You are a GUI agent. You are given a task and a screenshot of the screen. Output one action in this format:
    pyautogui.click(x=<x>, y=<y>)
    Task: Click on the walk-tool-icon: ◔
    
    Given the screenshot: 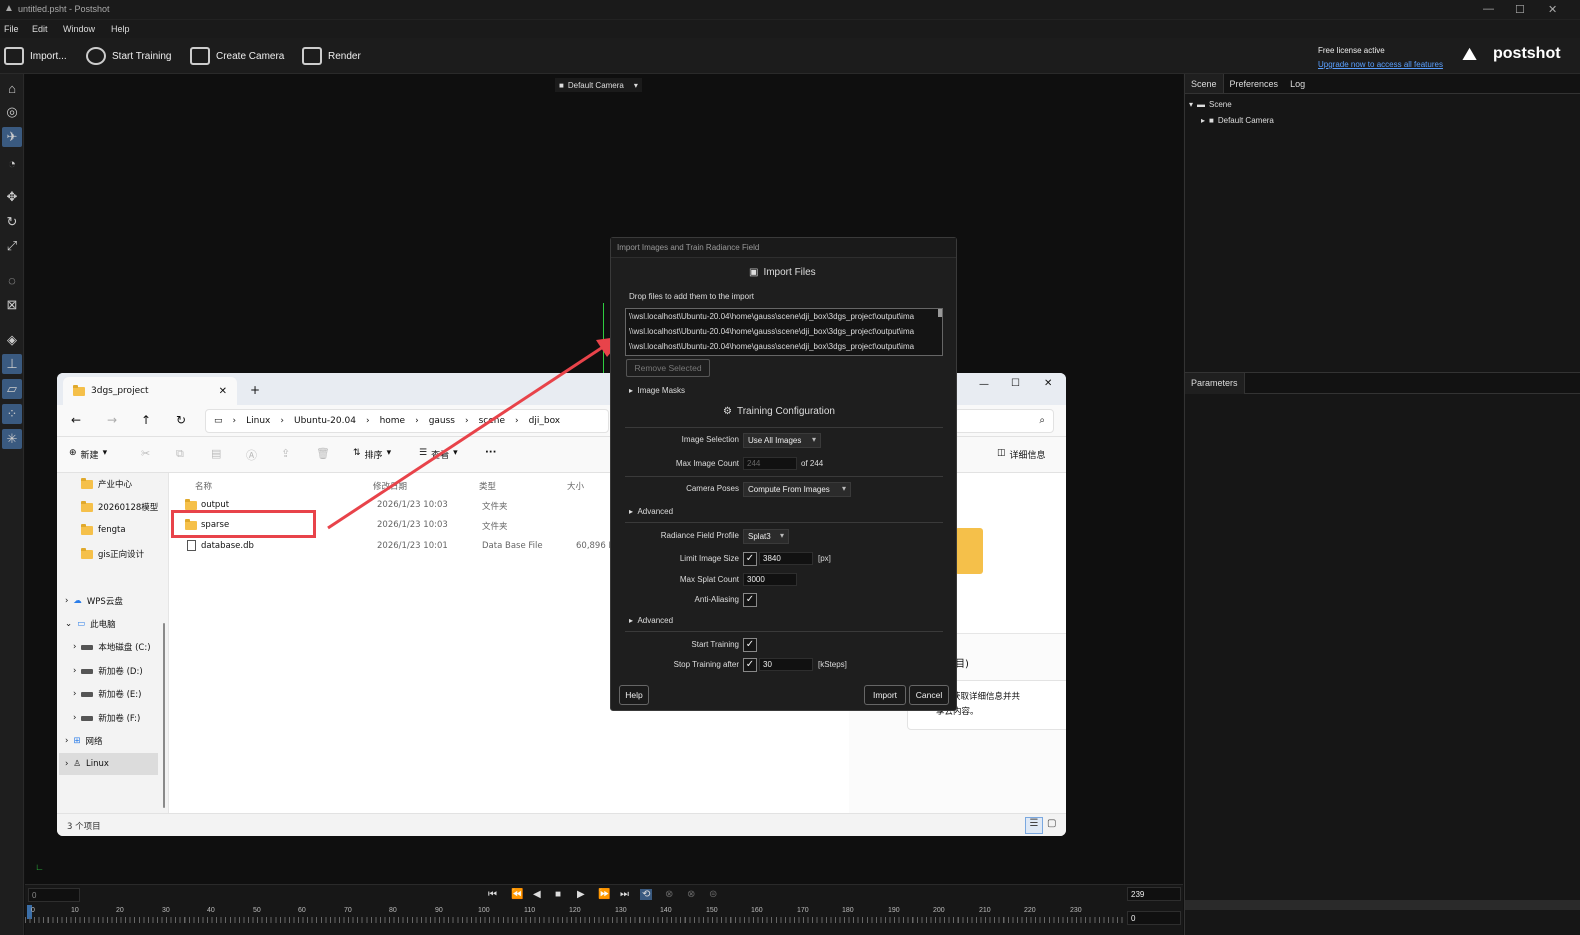 What is the action you would take?
    pyautogui.click(x=12, y=163)
    